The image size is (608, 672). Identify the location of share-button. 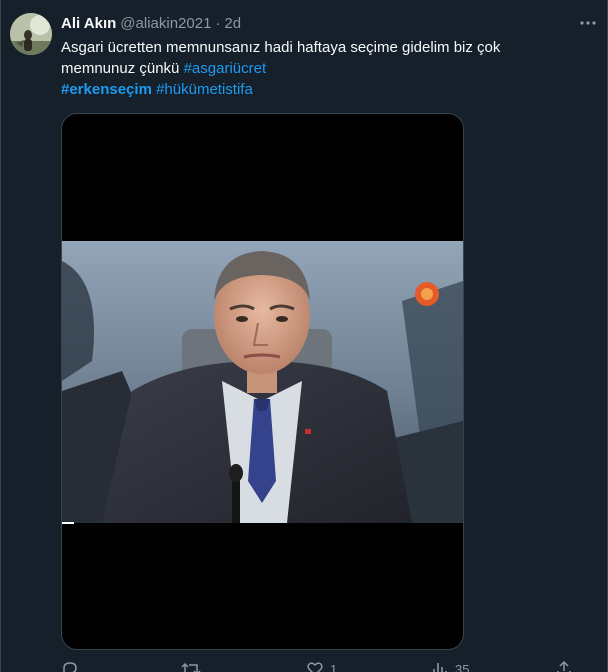
(564, 666).